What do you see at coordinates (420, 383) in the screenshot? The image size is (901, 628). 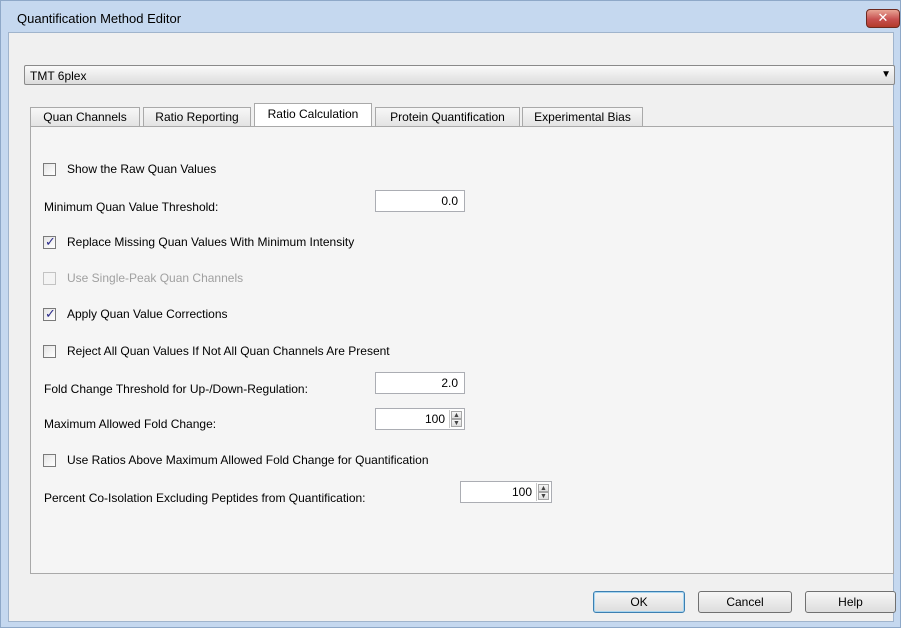 I see `fold-threshold-input: 2.0` at bounding box center [420, 383].